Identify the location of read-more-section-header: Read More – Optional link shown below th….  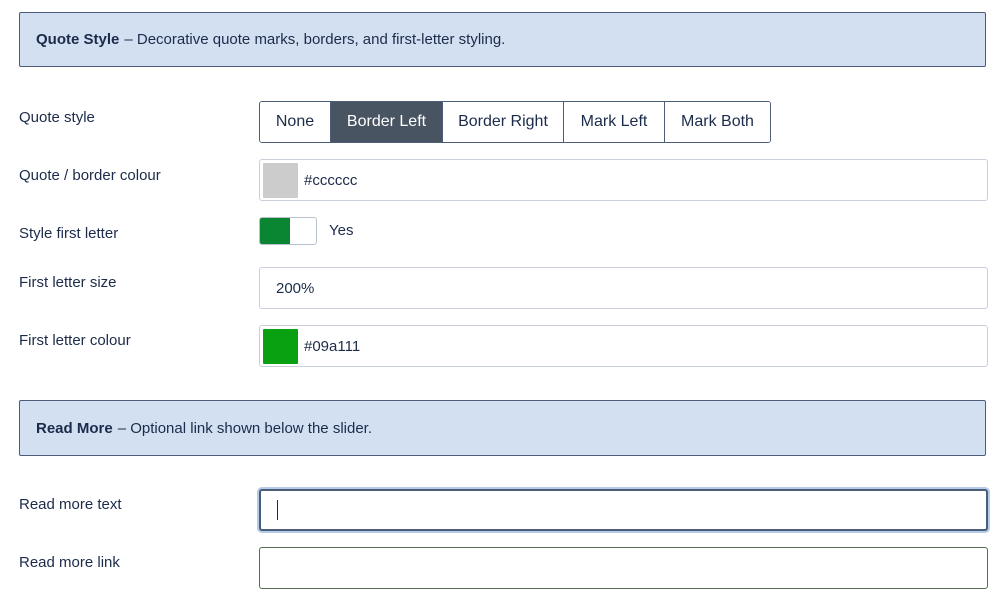
(502, 428).